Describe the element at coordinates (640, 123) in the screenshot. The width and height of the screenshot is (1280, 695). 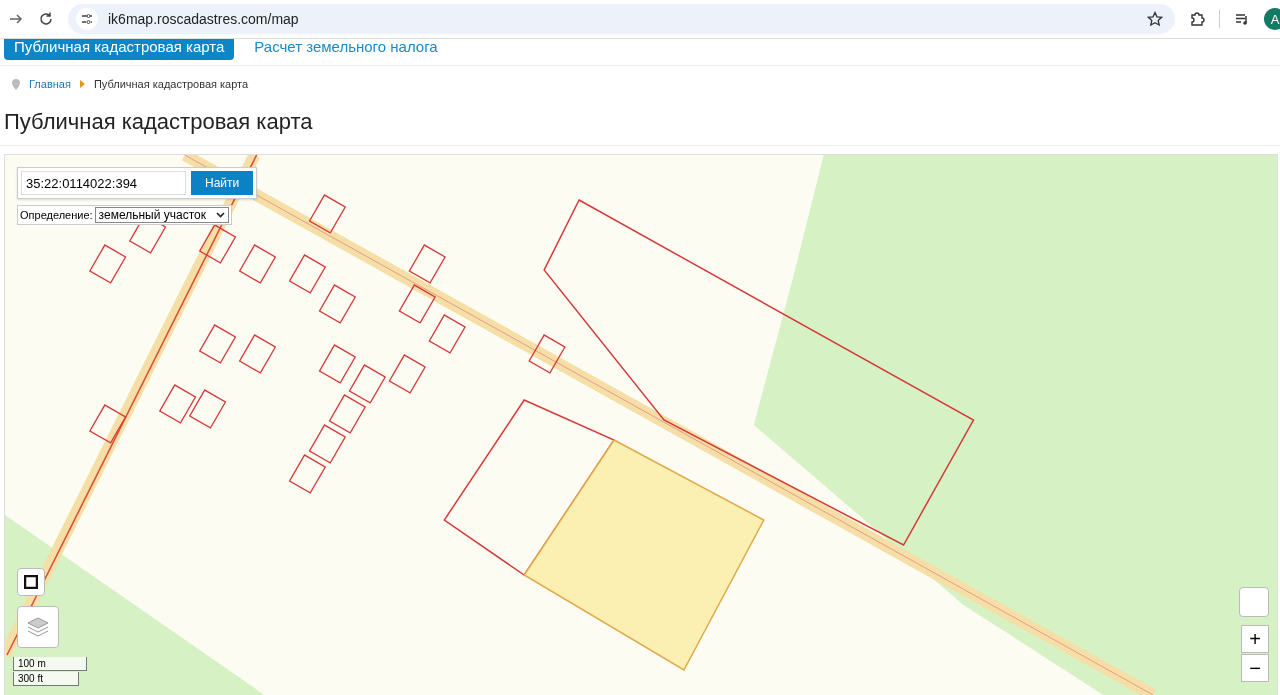
I see `page-title: Публичная кадастровая карта` at that location.